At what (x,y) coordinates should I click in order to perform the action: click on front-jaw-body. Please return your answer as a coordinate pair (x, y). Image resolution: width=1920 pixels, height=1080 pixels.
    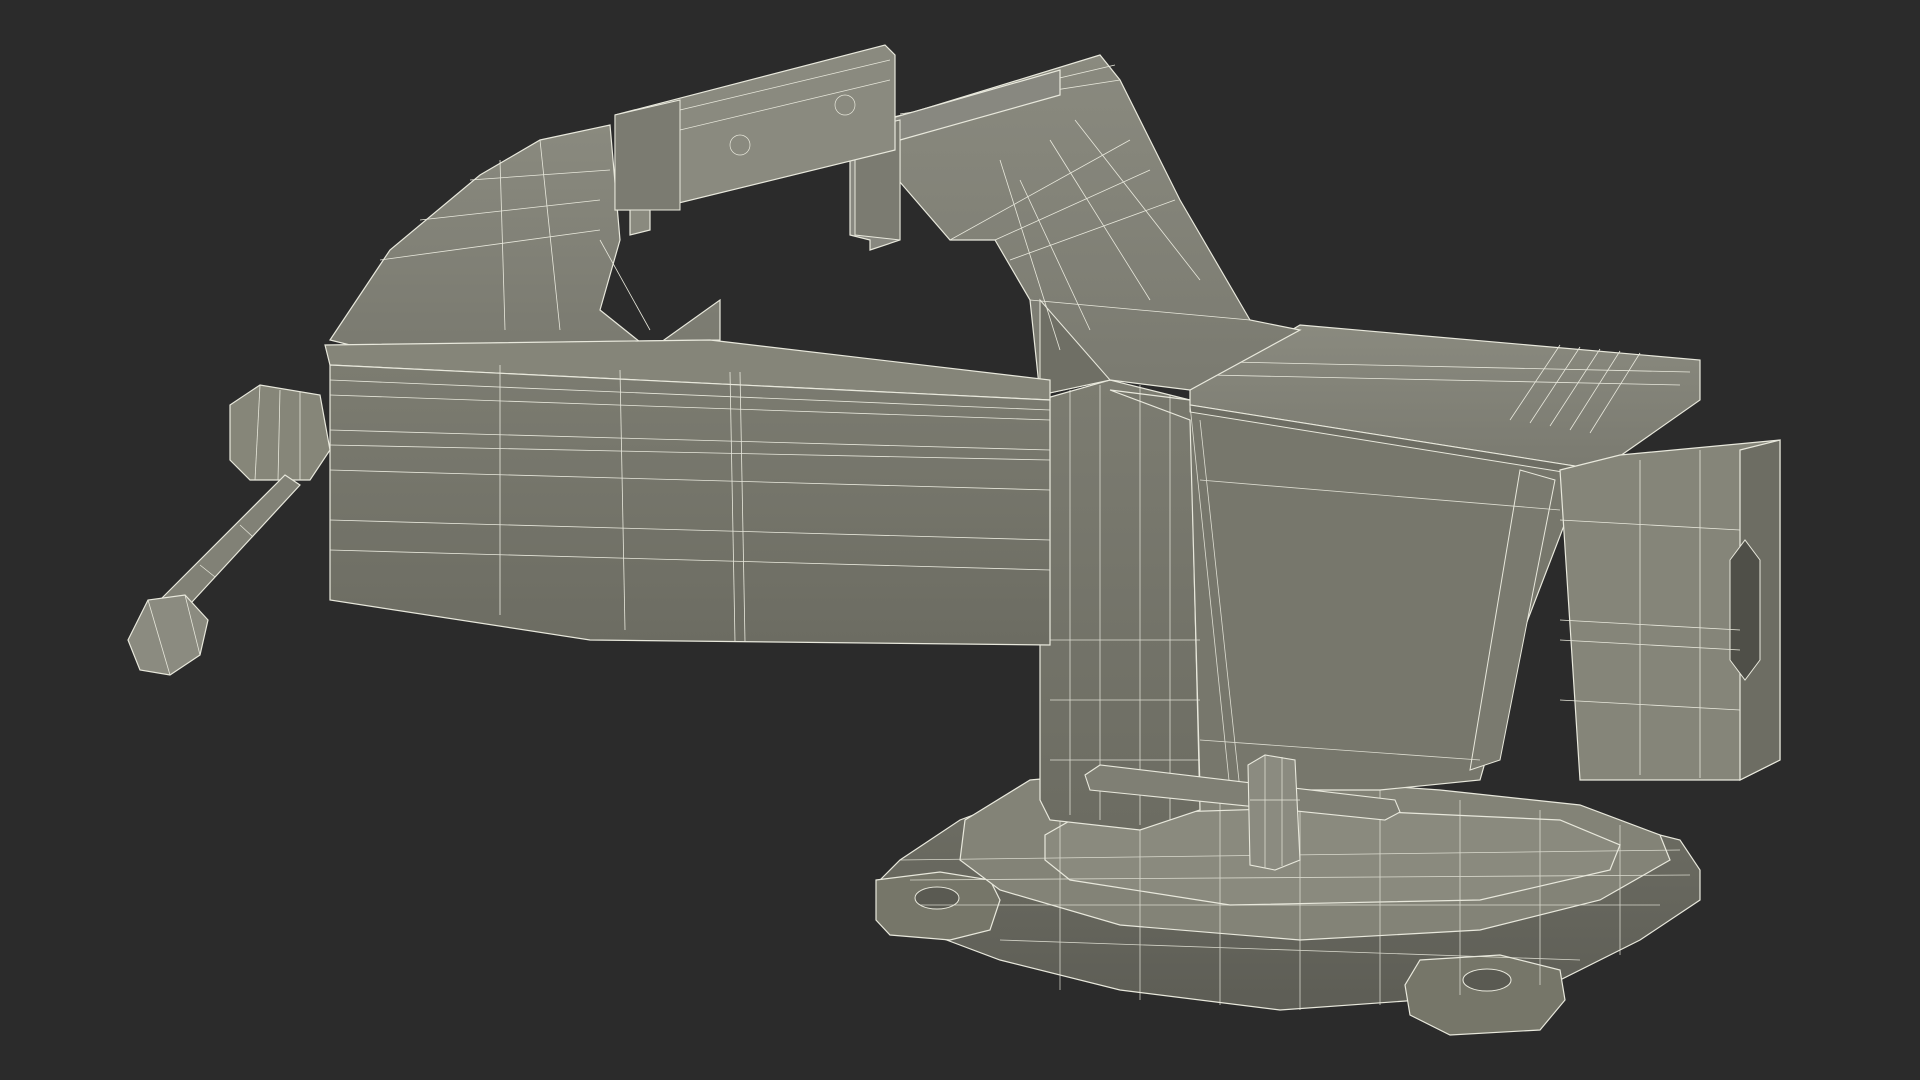
    Looking at the image, I should click on (612, 197).